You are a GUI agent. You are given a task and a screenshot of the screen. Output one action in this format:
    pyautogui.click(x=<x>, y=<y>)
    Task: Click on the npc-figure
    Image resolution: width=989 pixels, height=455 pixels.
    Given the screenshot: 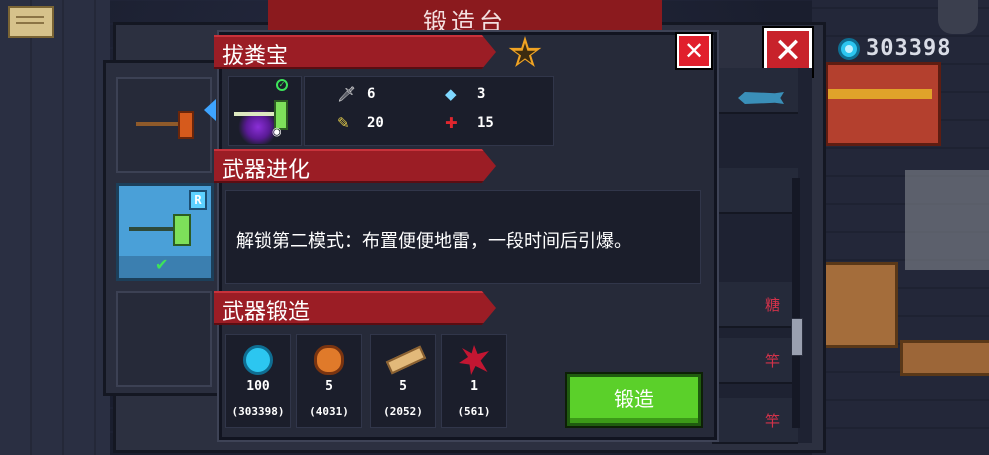 What is the action you would take?
    pyautogui.click(x=958, y=17)
    